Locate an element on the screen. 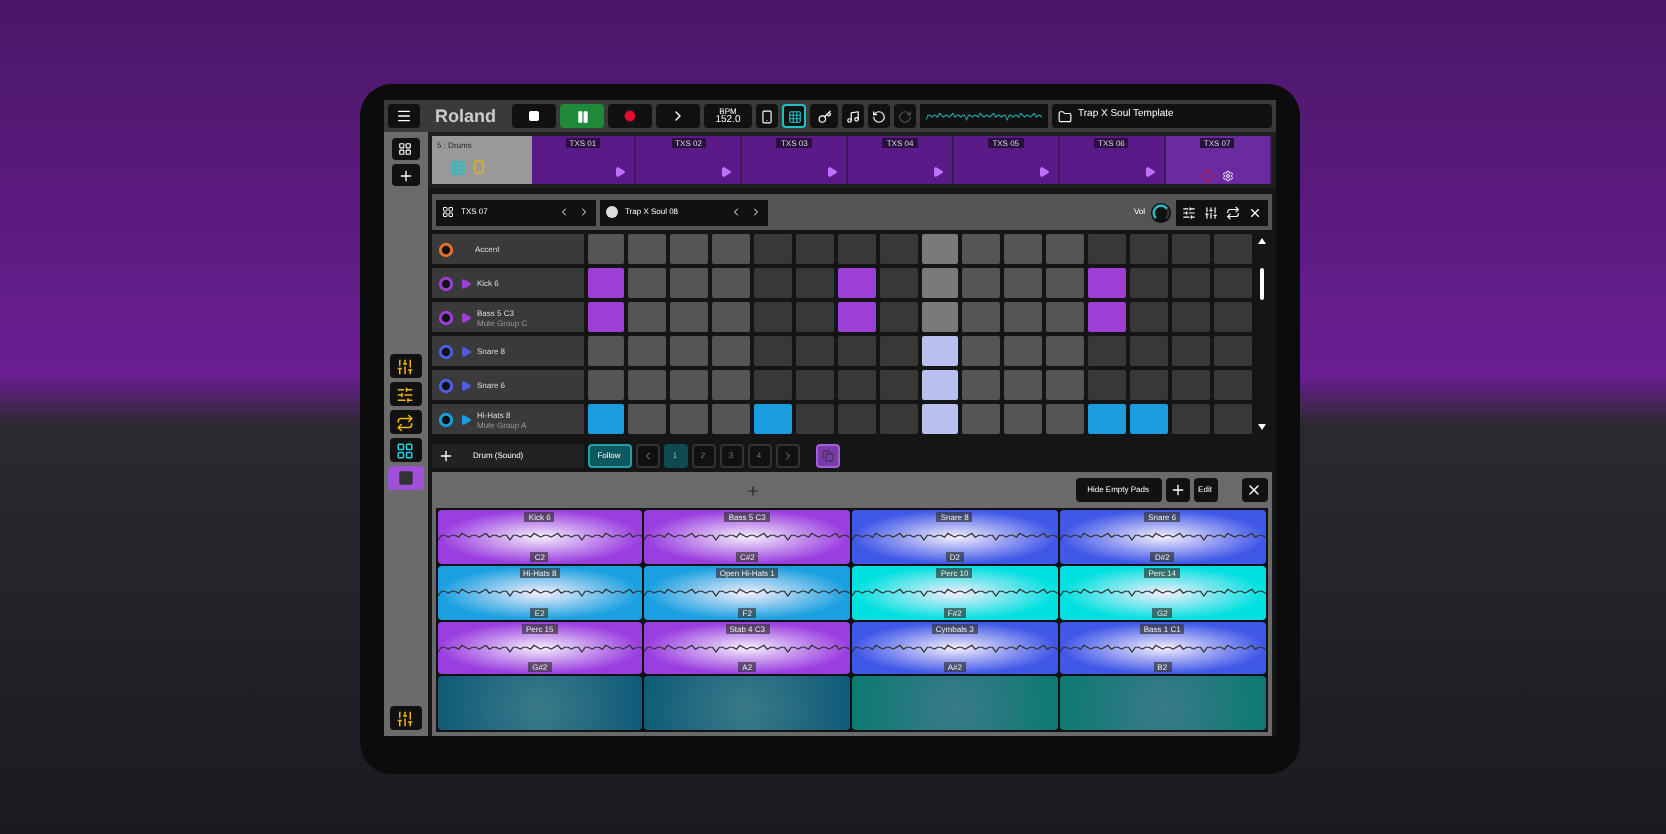  kit-icon is located at coordinates (611, 212).